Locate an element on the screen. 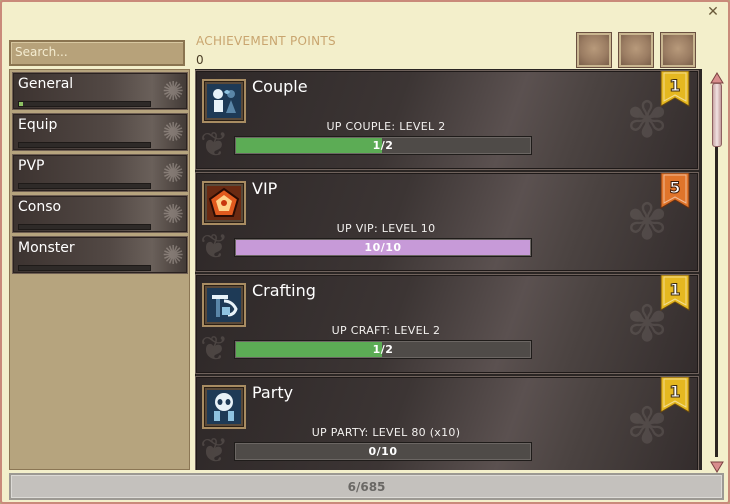 Image resolution: width=730 pixels, height=504 pixels. achievement-progress-text: 0/10 is located at coordinates (383, 451).